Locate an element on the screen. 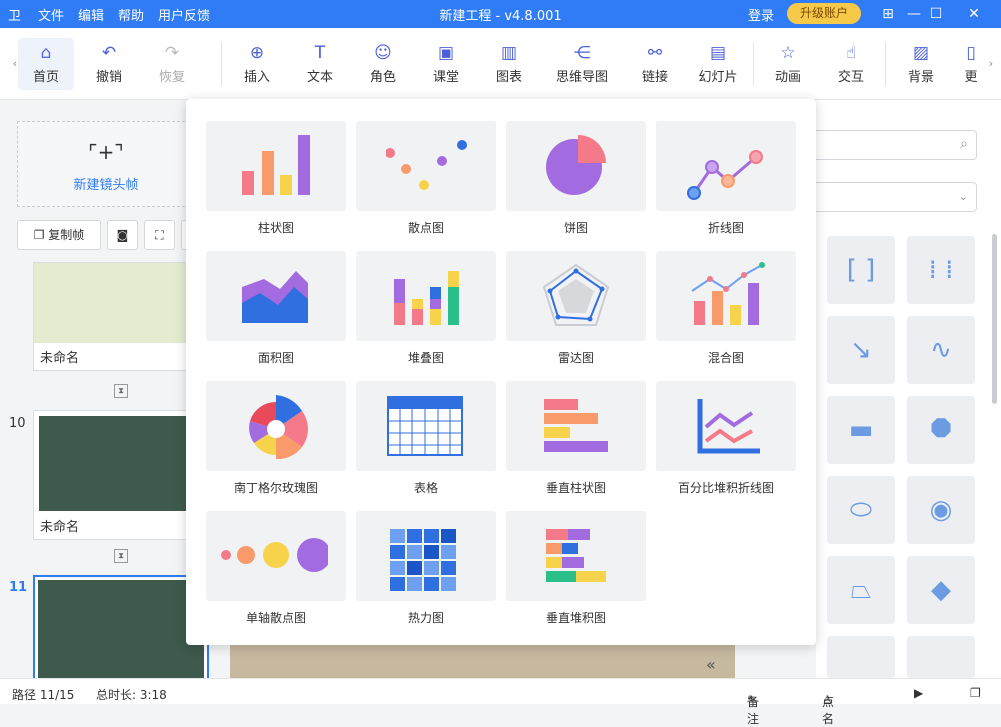 This screenshot has height=727, width=1001. toolbar-label: 链接 is located at coordinates (654, 77).